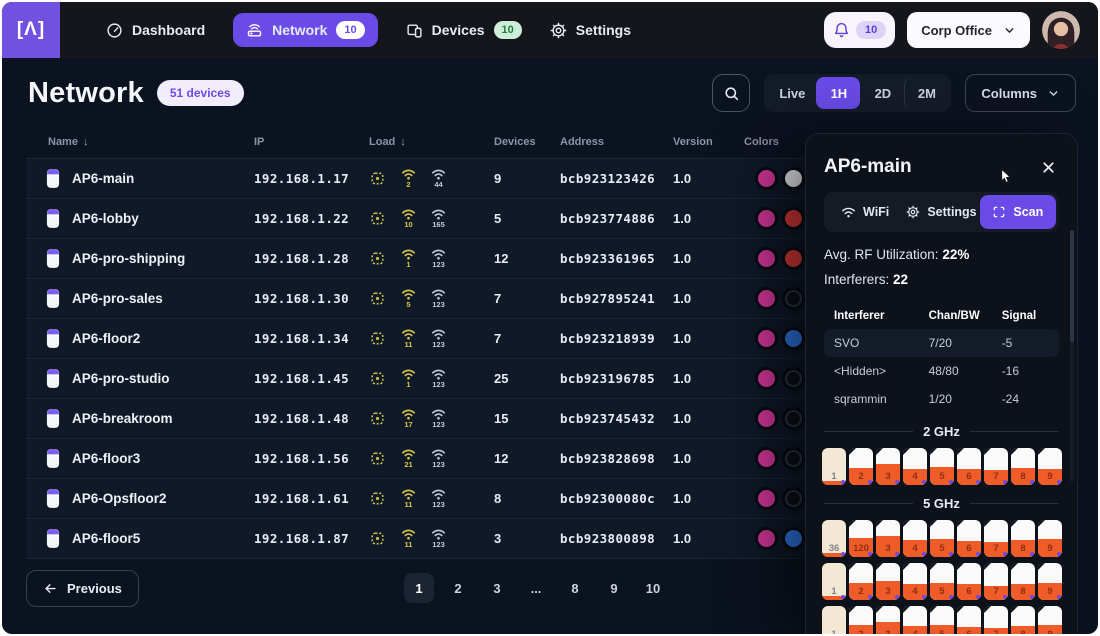 The width and height of the screenshot is (1100, 636). Describe the element at coordinates (82, 588) in the screenshot. I see `previous-page-button: Previous` at that location.